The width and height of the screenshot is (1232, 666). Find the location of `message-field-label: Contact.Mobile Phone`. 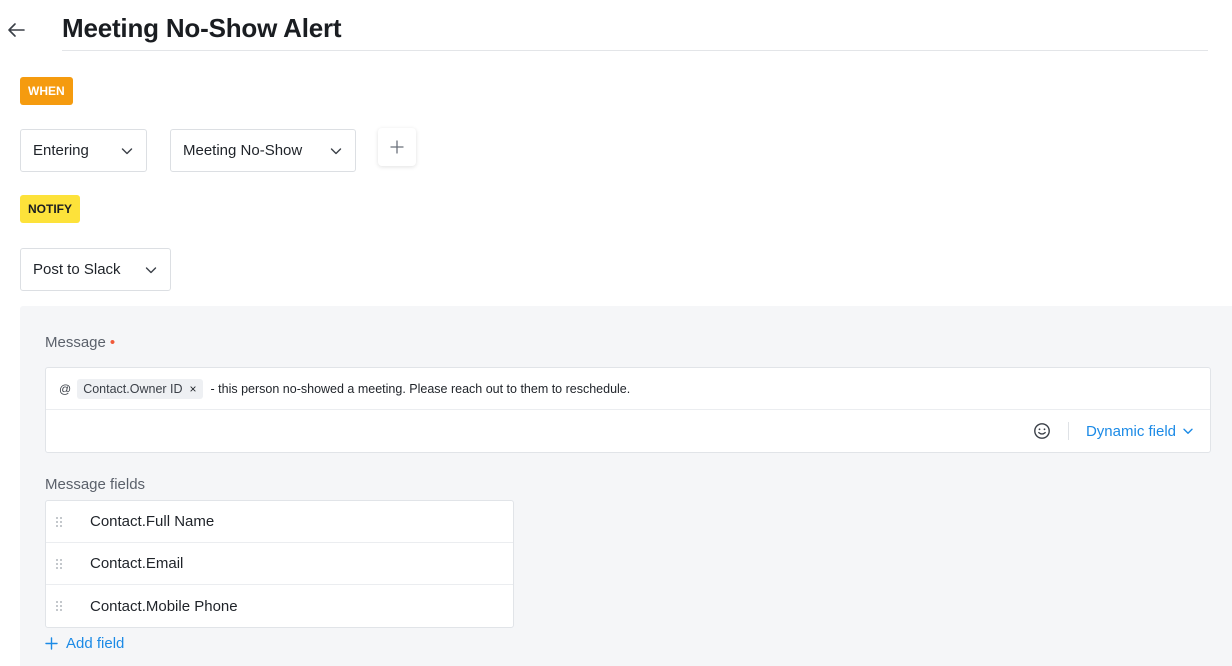

message-field-label: Contact.Mobile Phone is located at coordinates (164, 606).